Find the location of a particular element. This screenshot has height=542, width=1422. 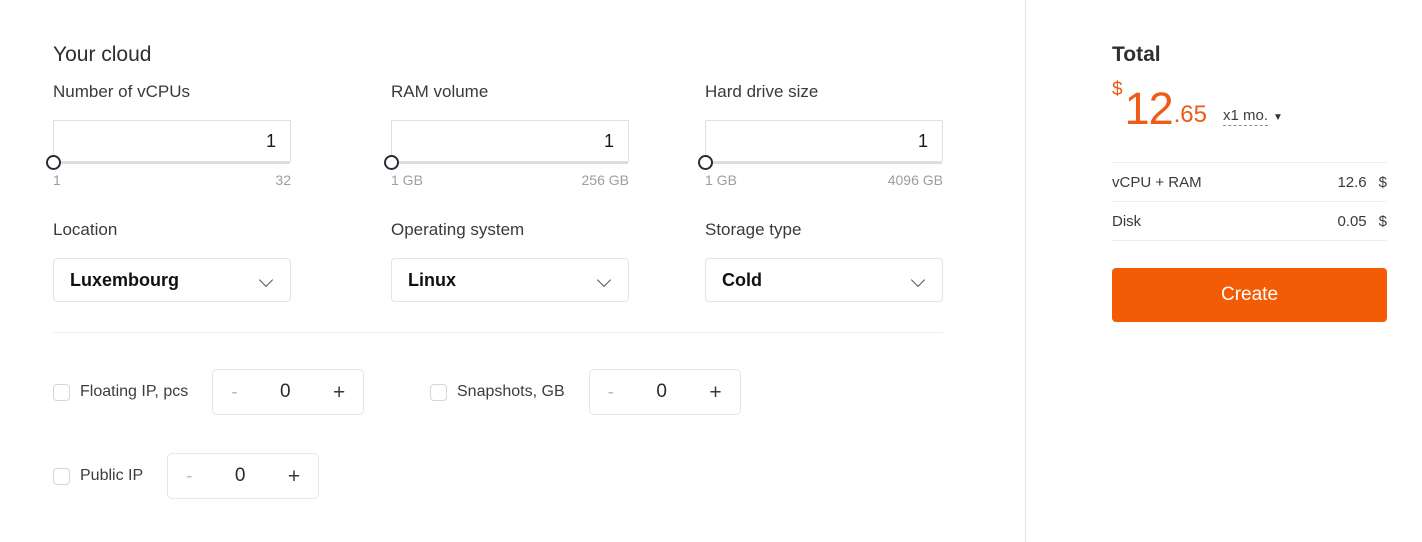

public-ip-group: Public IP - 0 + is located at coordinates (186, 476).